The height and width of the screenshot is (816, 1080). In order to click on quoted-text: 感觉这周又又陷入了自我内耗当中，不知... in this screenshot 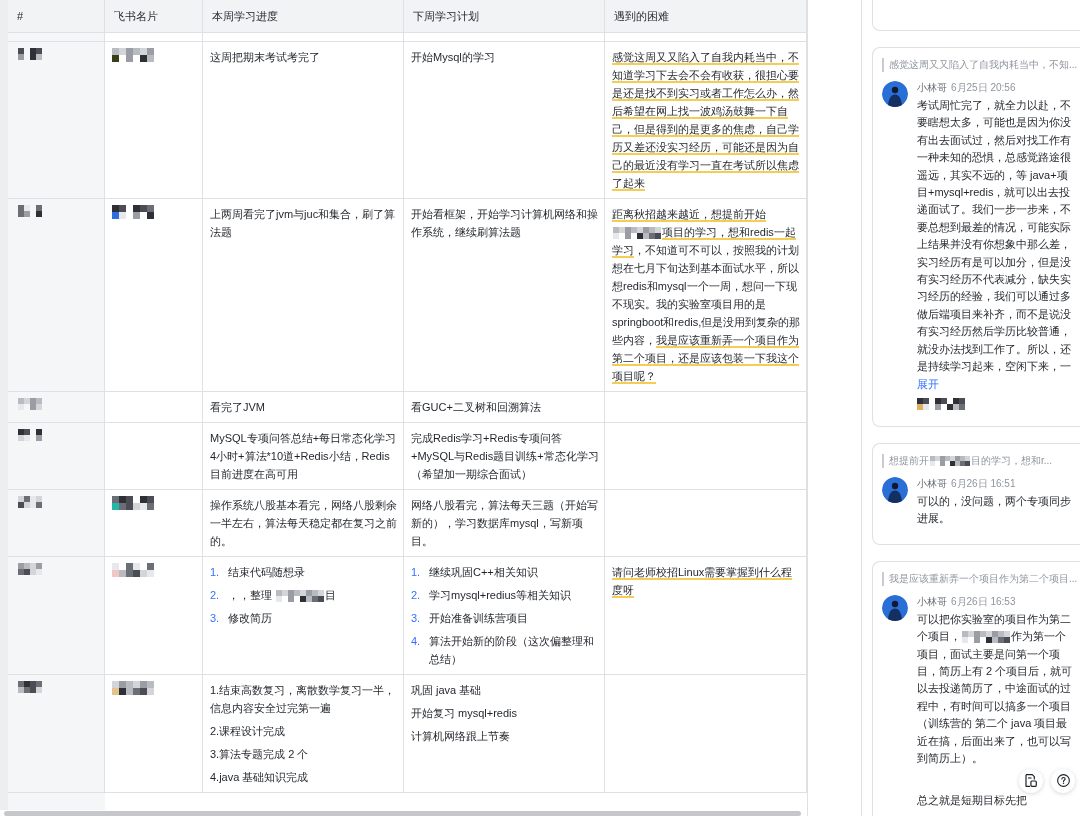, I will do `click(980, 65)`.